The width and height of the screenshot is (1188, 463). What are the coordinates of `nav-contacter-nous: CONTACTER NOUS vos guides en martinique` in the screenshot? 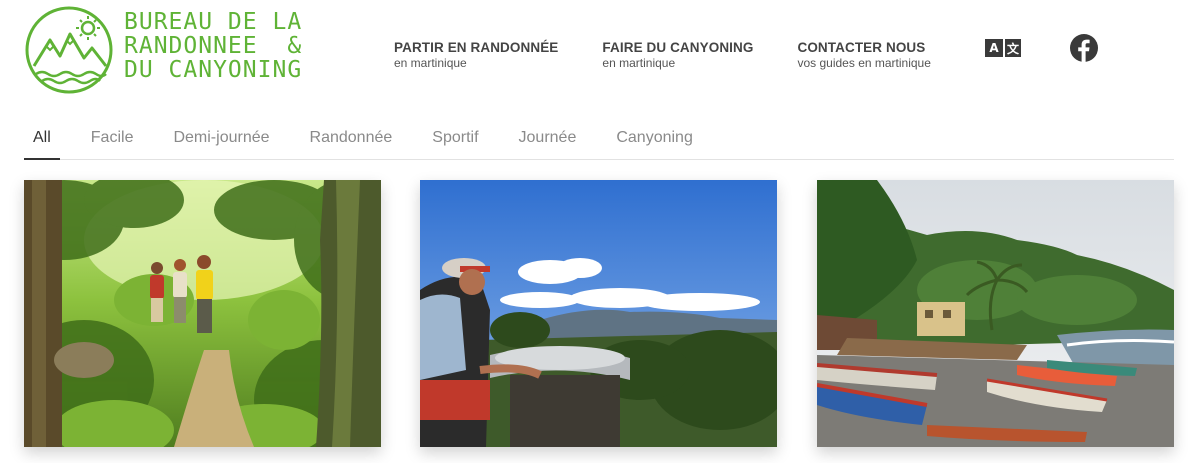 It's located at (863, 55).